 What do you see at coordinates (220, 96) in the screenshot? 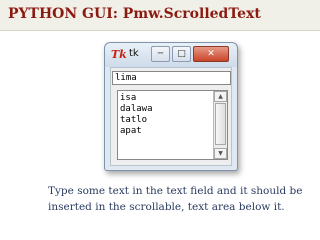
I see `scroll-up-icon: ▲` at bounding box center [220, 96].